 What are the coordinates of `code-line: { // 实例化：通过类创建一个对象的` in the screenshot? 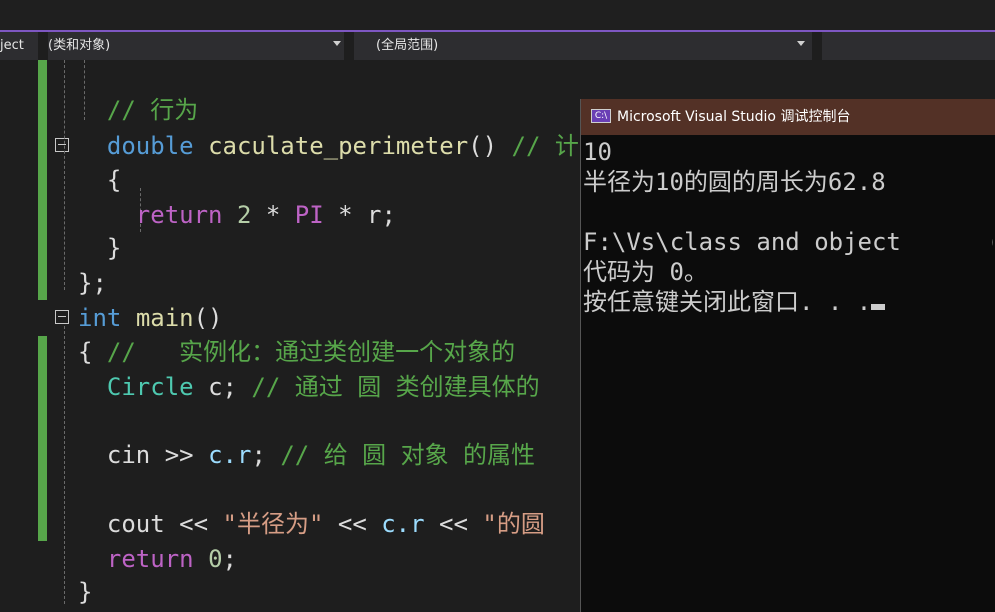 It's located at (296, 352).